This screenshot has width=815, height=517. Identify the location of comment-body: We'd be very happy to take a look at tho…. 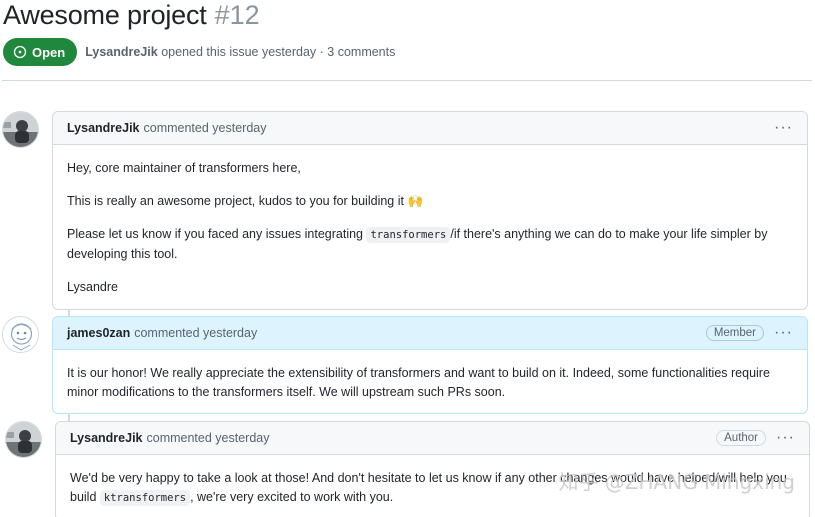
(432, 486).